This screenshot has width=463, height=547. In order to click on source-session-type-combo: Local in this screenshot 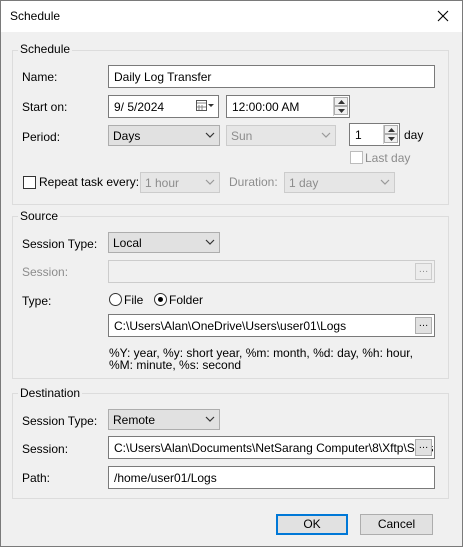, I will do `click(164, 242)`.